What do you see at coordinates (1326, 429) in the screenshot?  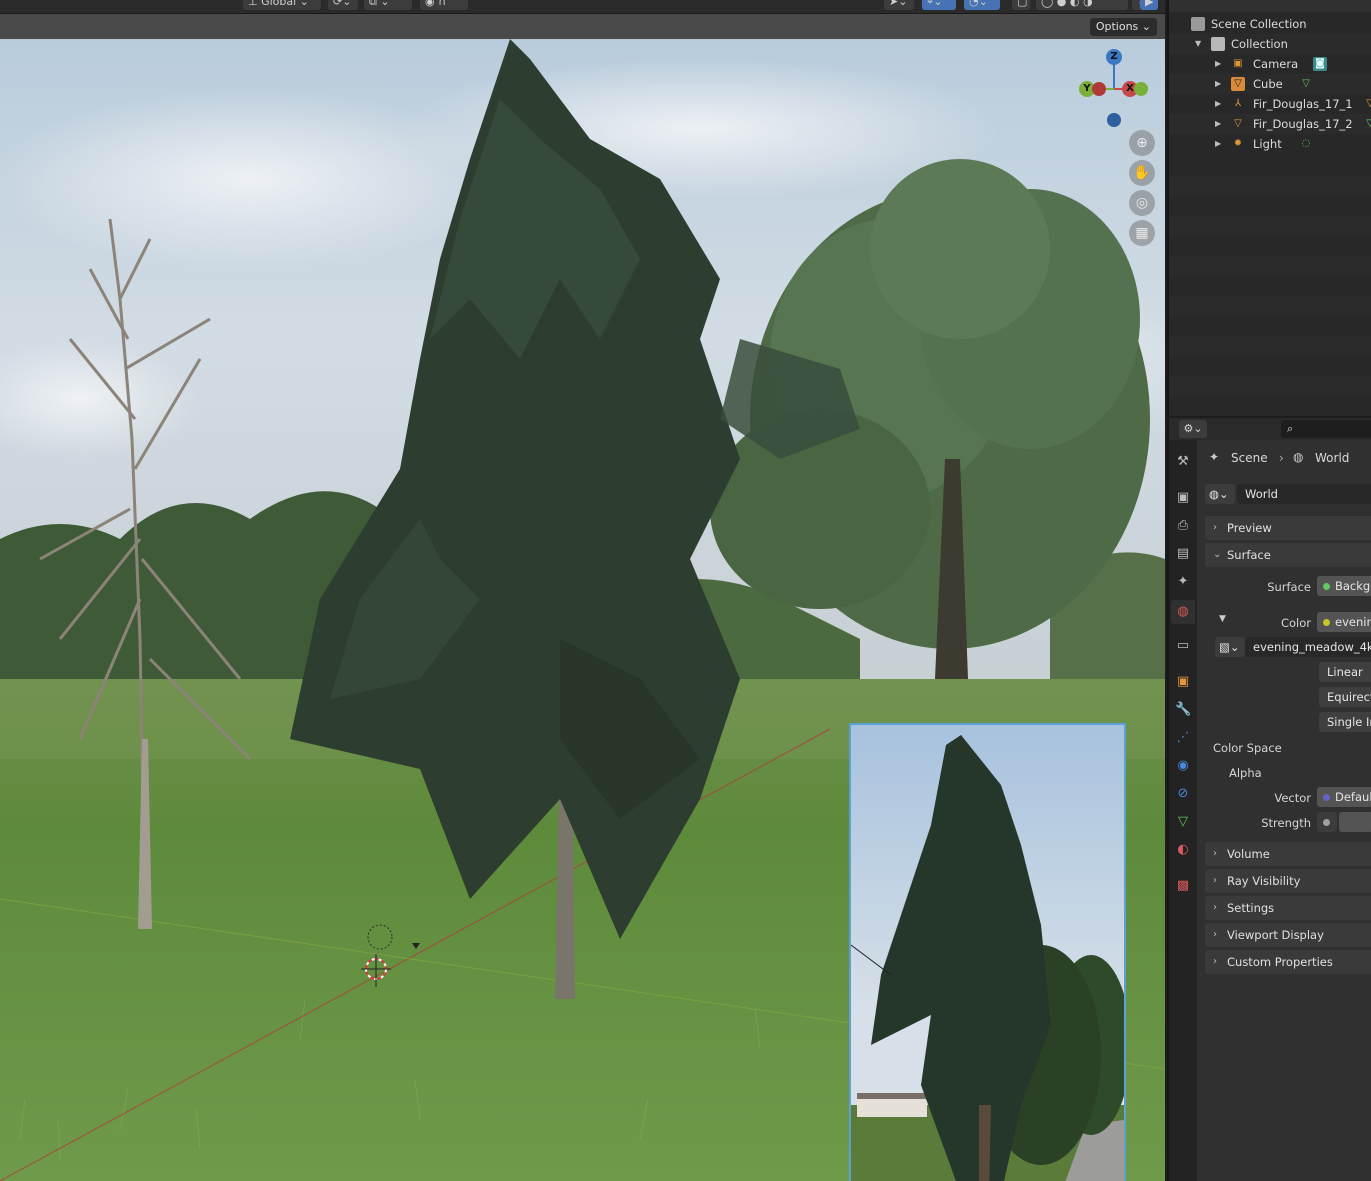 I see `search-icon: ⌕` at bounding box center [1326, 429].